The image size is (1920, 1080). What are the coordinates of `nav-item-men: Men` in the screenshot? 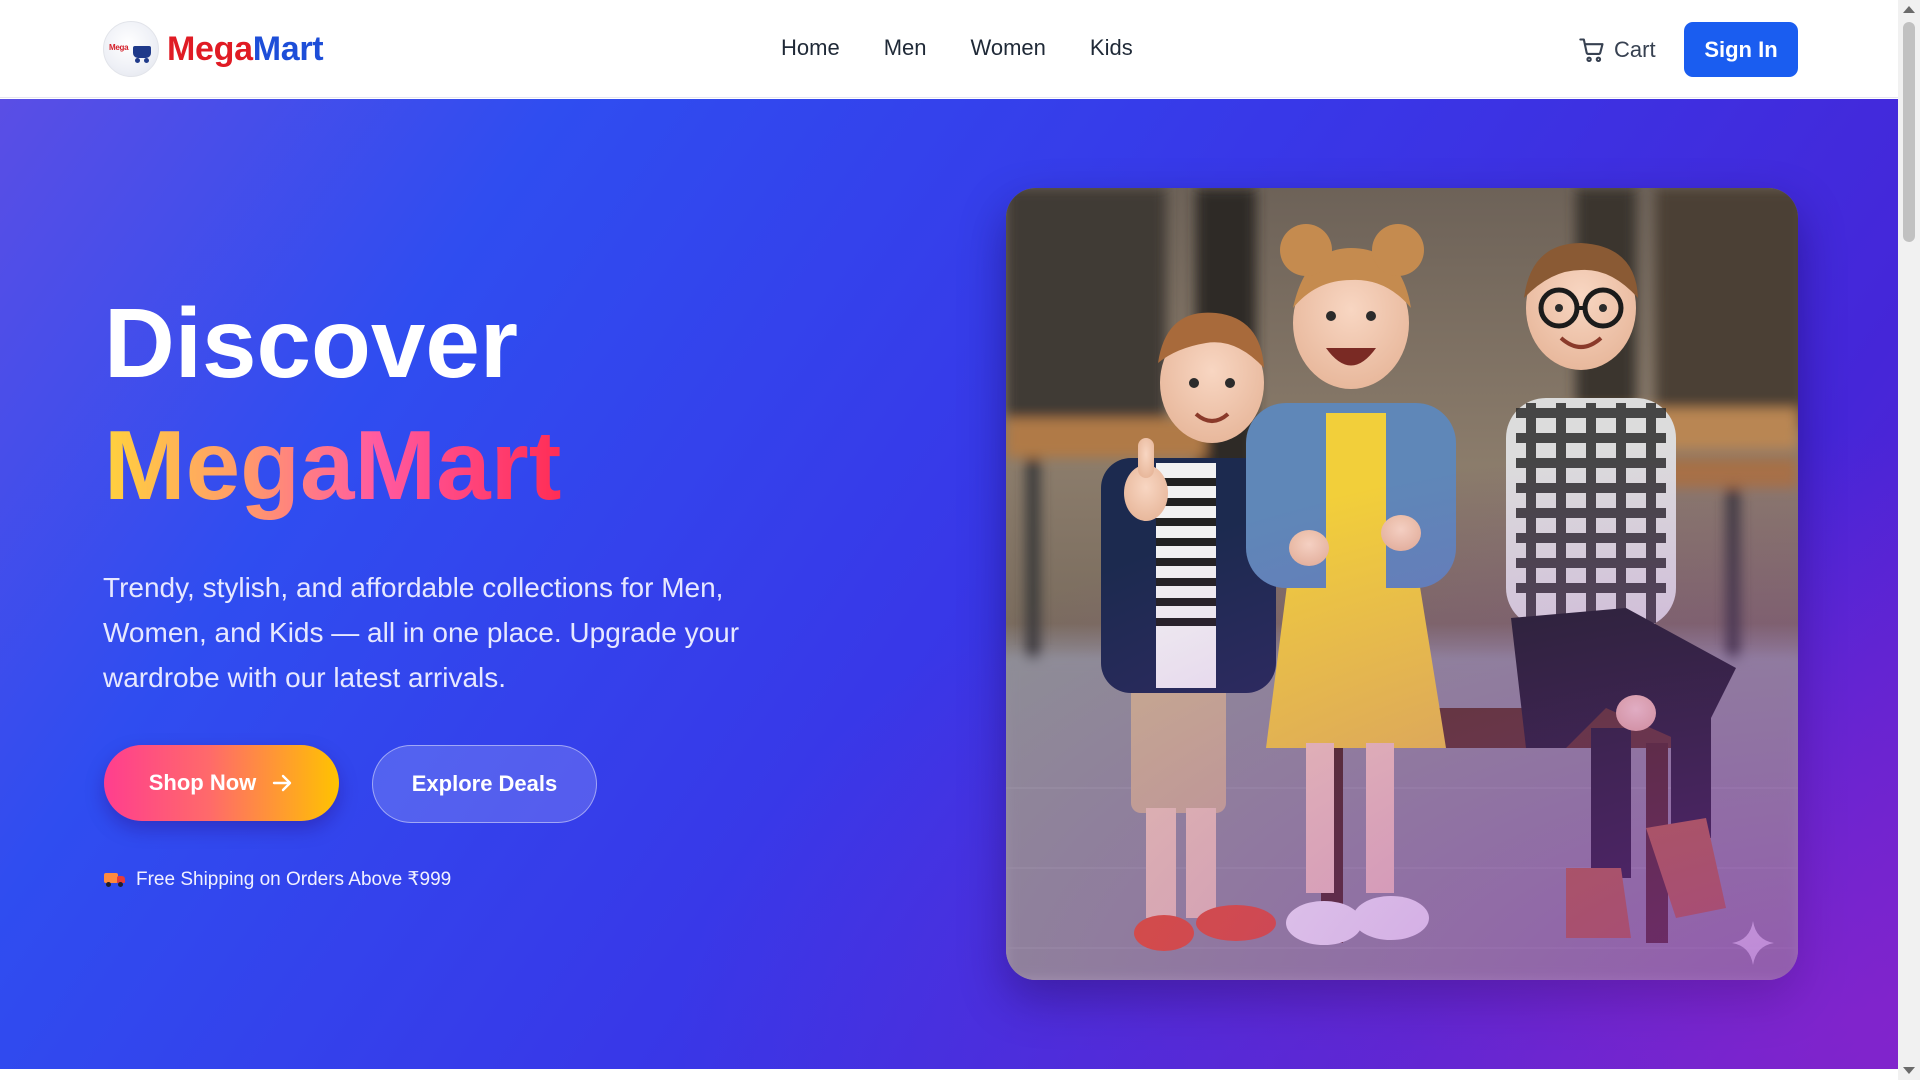 It's located at (905, 48).